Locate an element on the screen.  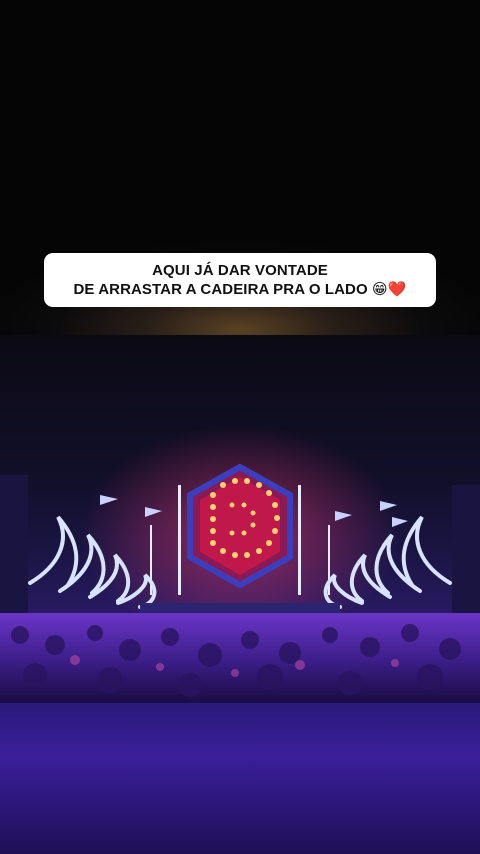
caption-line-2: DE ARRASTAR A CADEIRA PRA O LADO 😁❤️ is located at coordinates (240, 289).